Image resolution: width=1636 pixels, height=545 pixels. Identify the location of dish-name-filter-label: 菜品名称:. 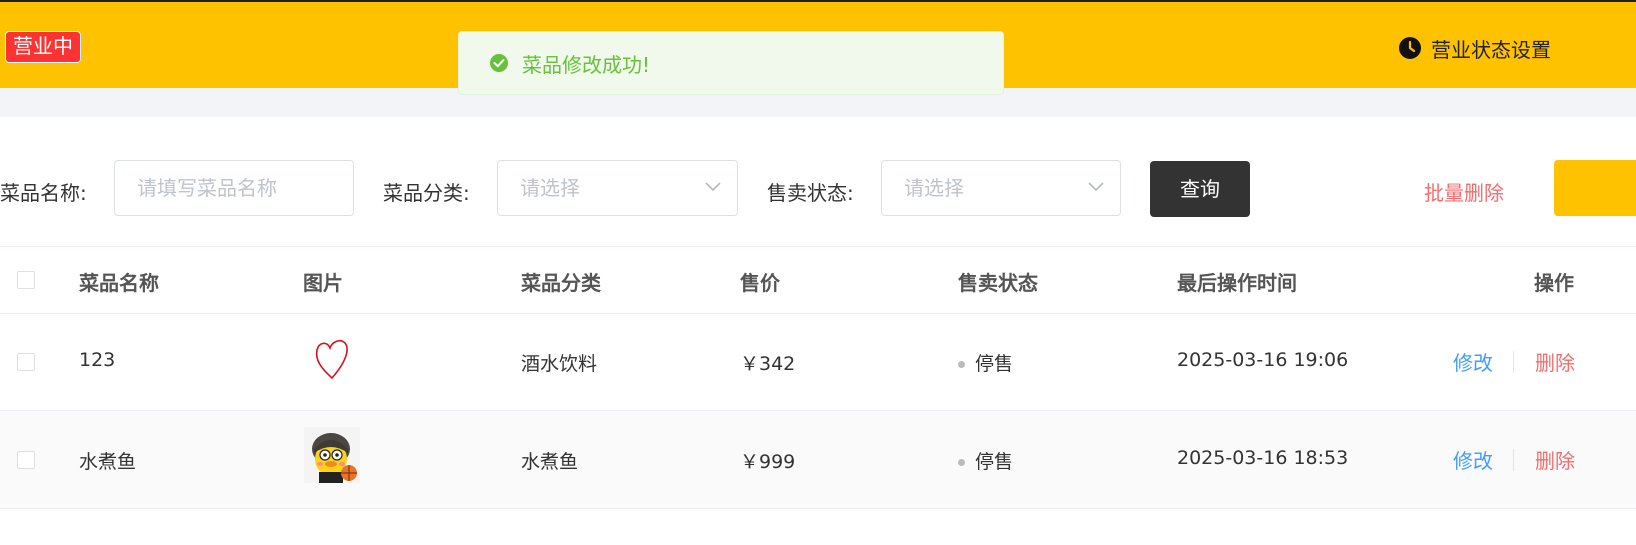
(43, 193).